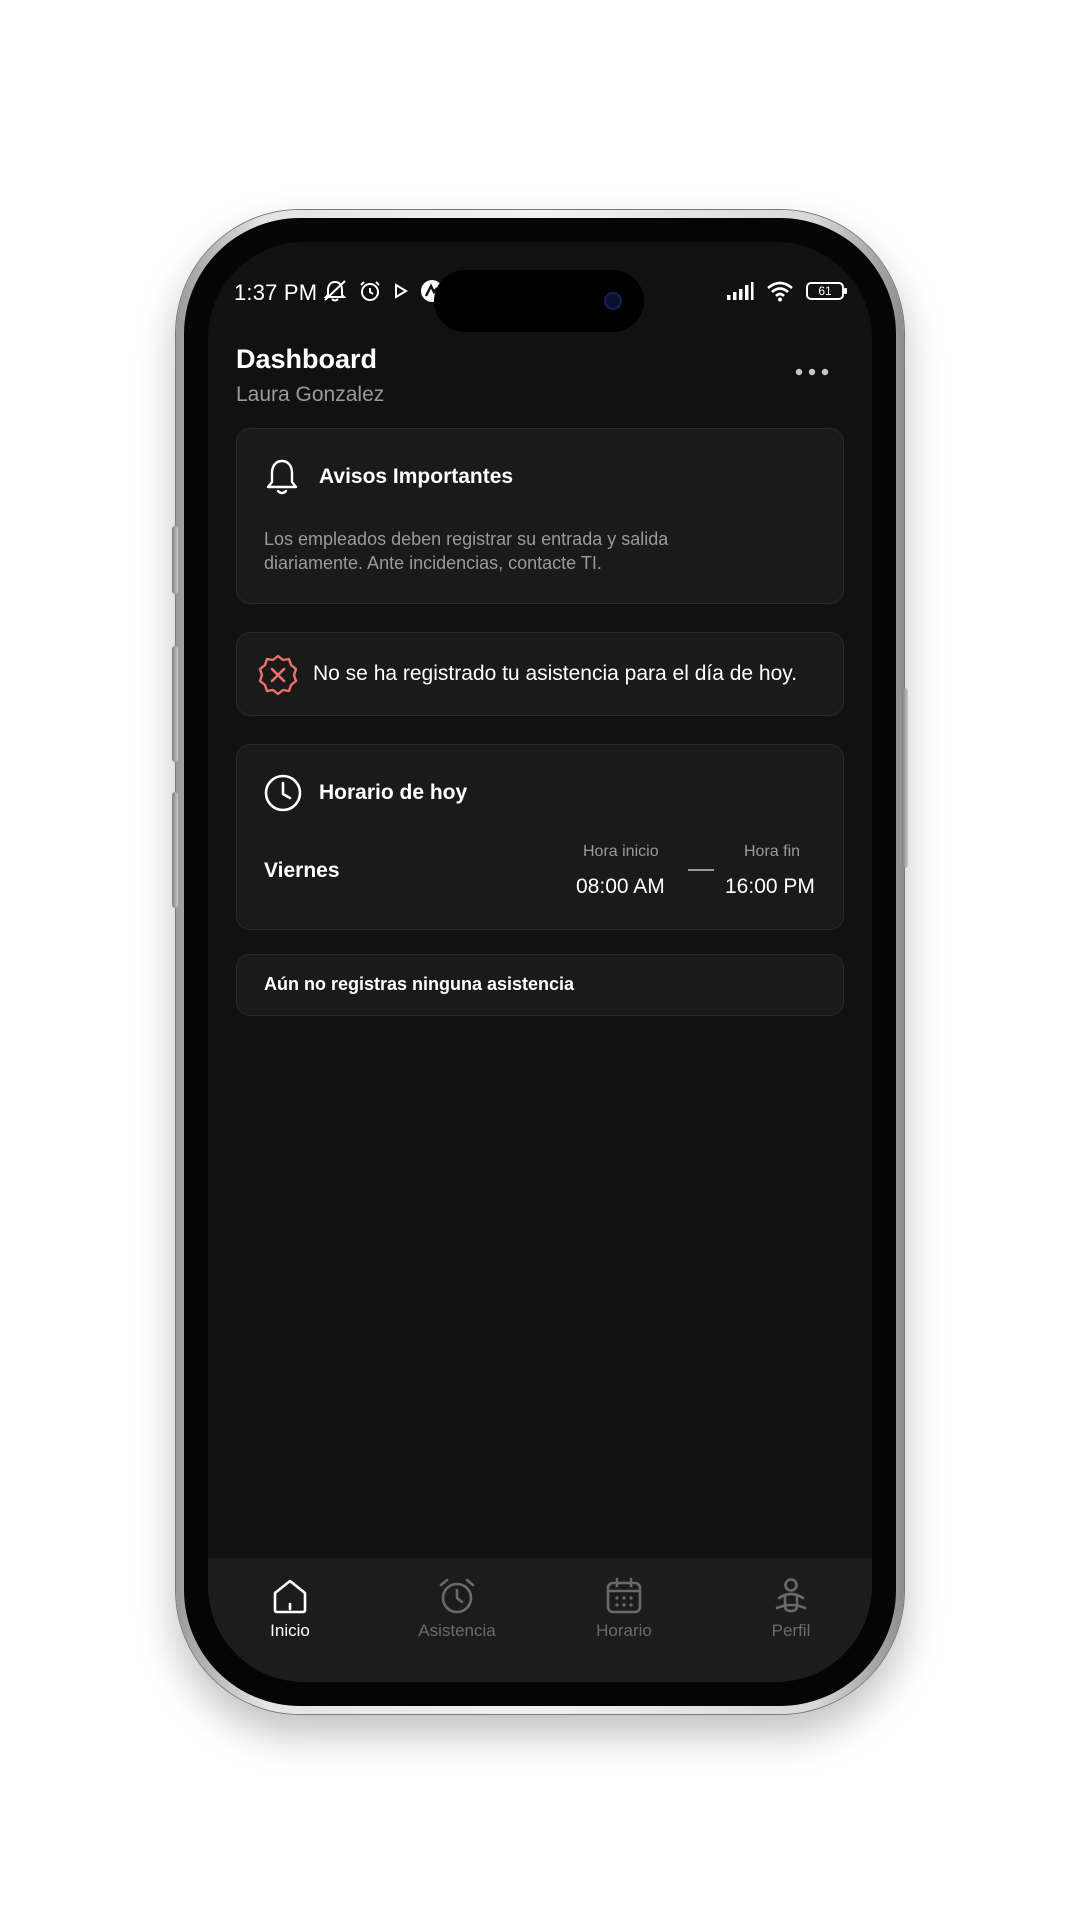  I want to click on nav-label-horario: Horario, so click(624, 1630).